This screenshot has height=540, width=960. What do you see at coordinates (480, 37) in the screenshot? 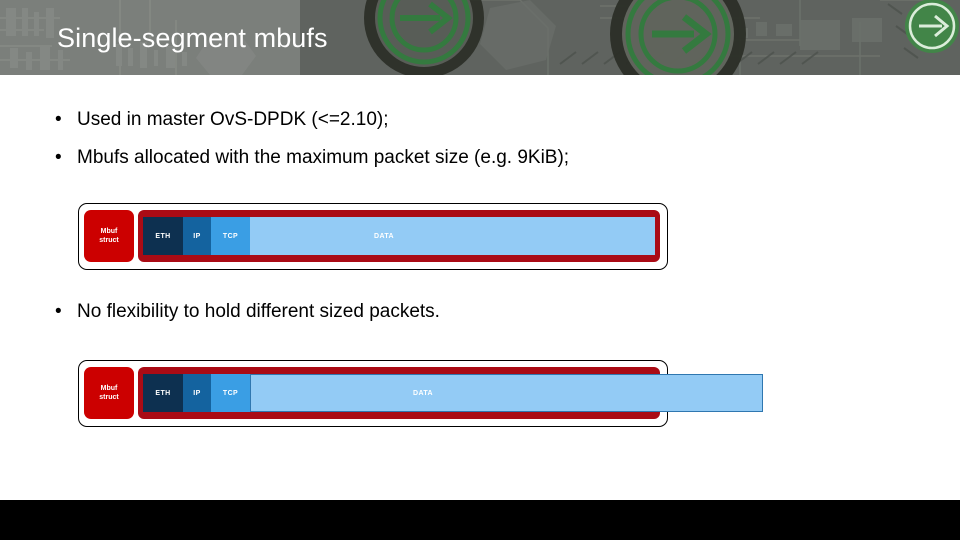
I see `slide-header: Single-segment mbufs` at bounding box center [480, 37].